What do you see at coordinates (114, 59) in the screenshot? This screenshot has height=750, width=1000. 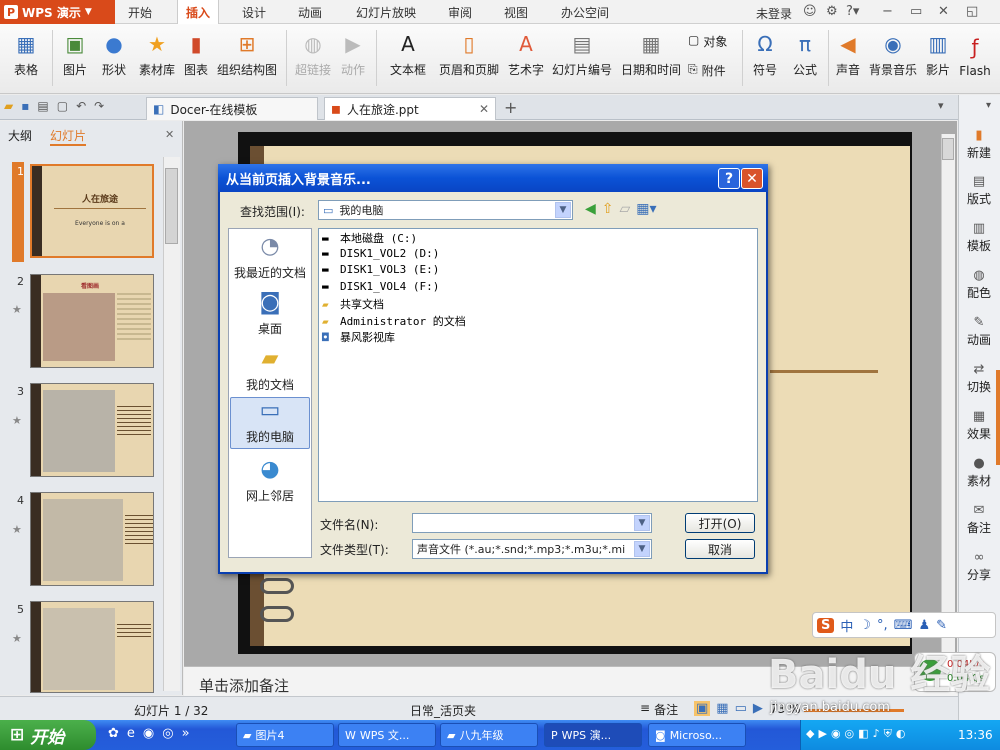 I see `shape-button: ● 形状` at bounding box center [114, 59].